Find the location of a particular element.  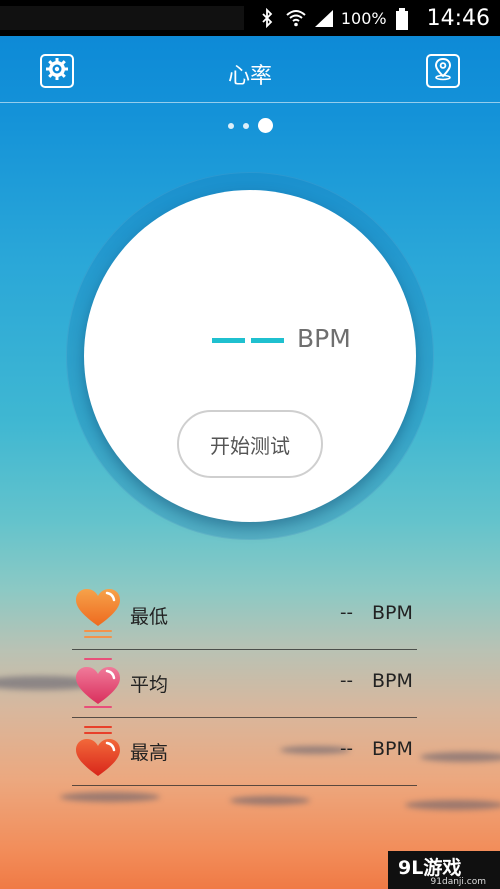

watermark-brand: 9L游戏 is located at coordinates (430, 868).